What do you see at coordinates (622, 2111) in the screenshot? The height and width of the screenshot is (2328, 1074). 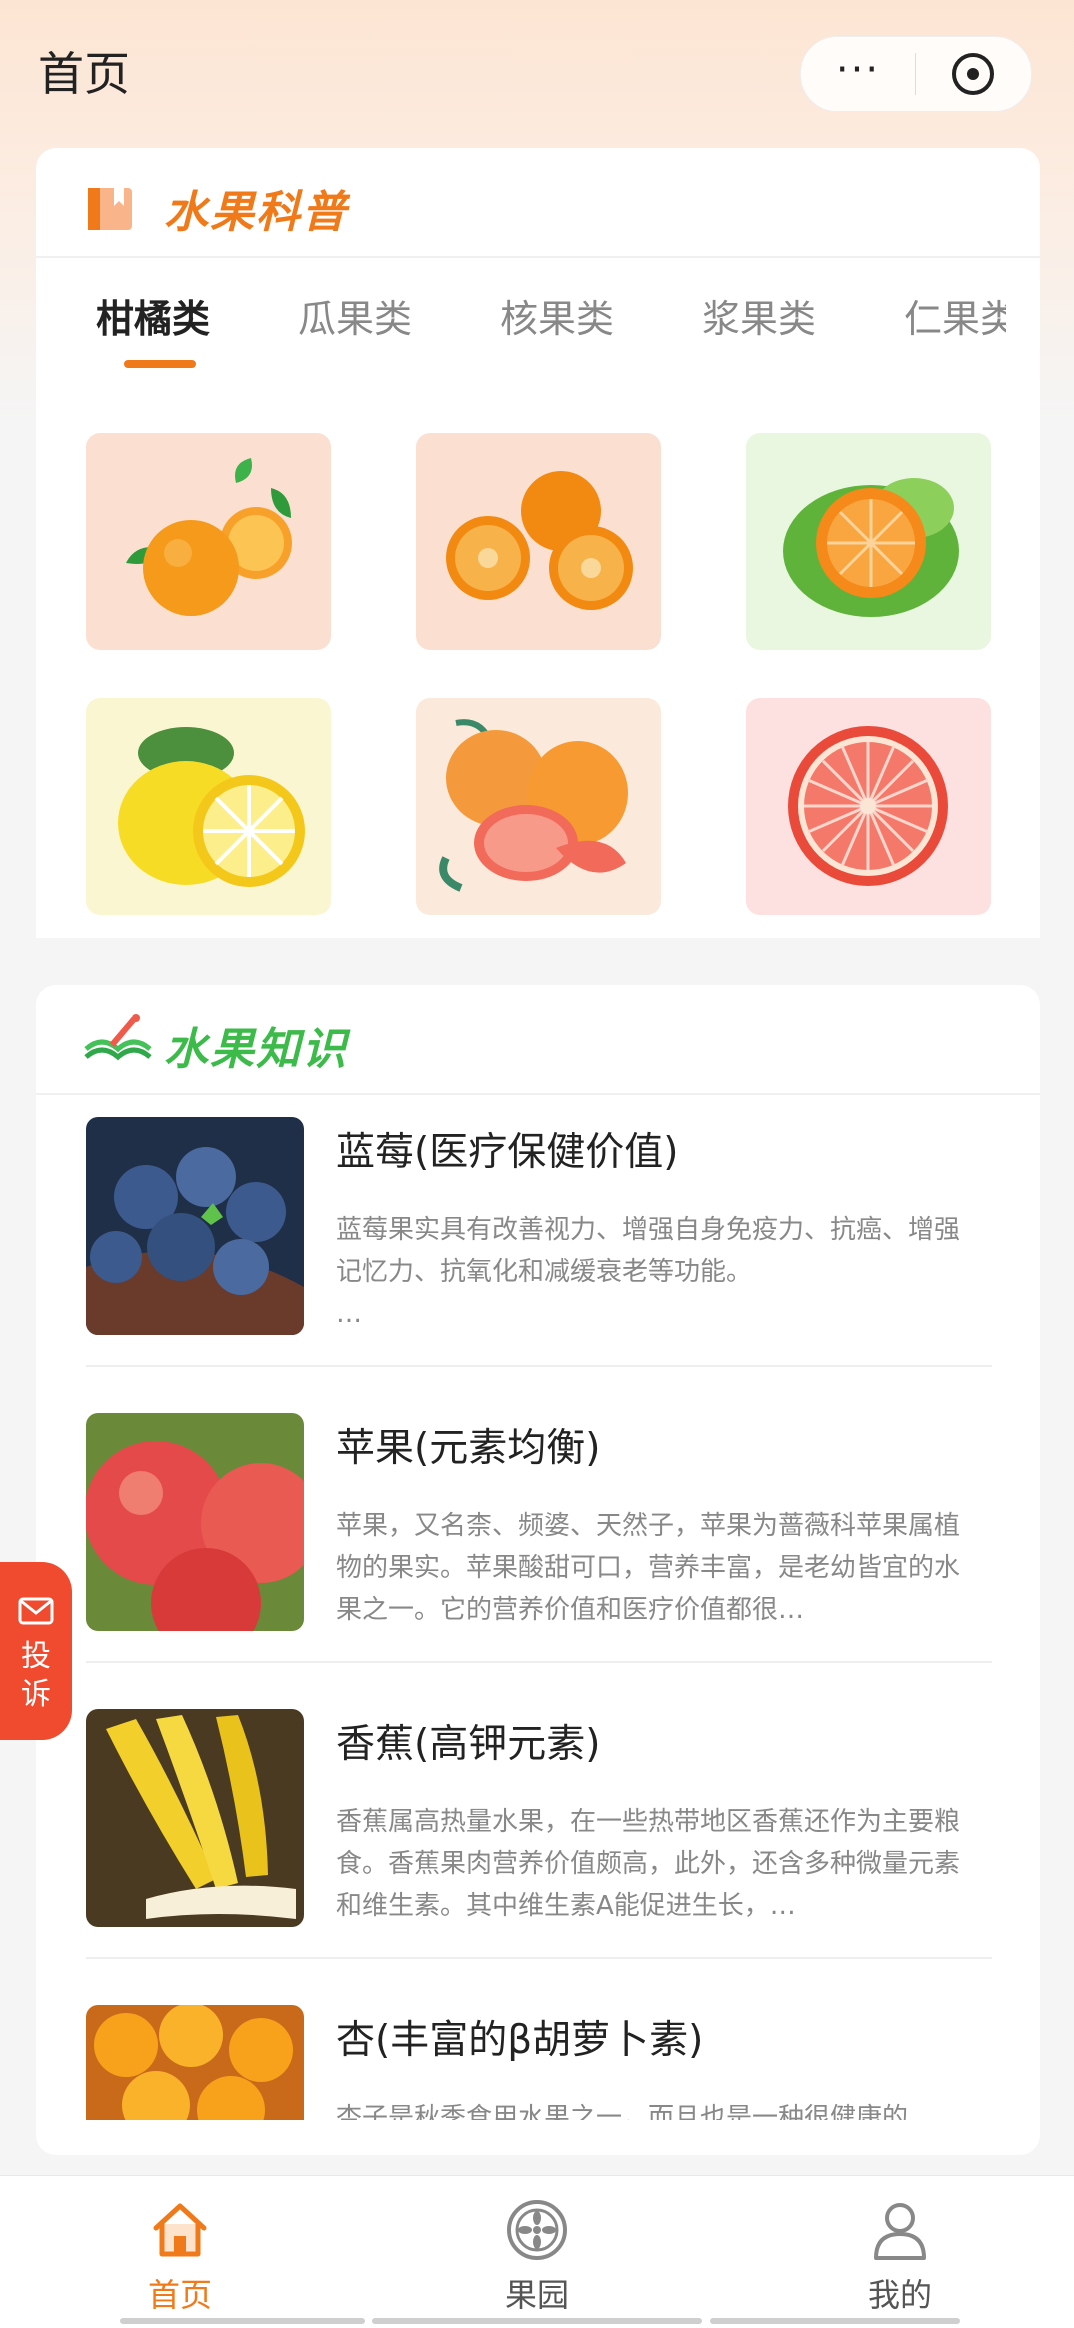 I see `article-summary: 杏子是秋季食用水果之一，而且也是一种很健康的` at bounding box center [622, 2111].